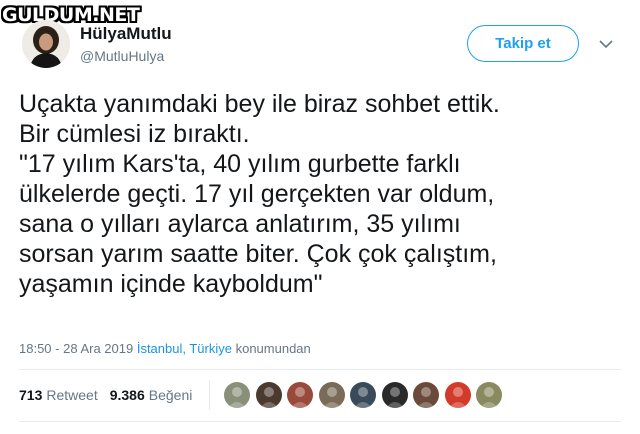  What do you see at coordinates (268, 395) in the screenshot?
I see `liker-avatar-2-icon` at bounding box center [268, 395].